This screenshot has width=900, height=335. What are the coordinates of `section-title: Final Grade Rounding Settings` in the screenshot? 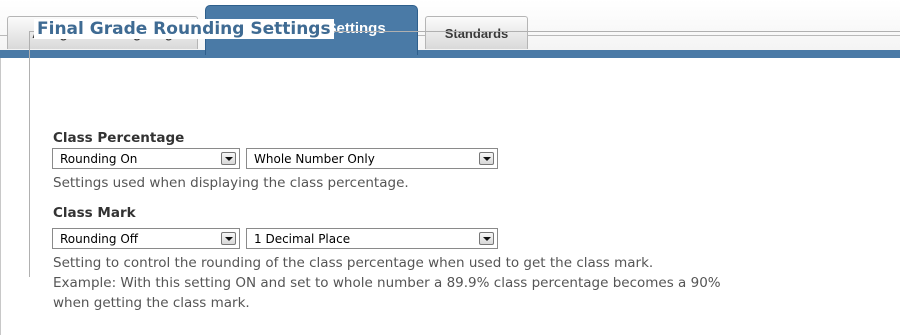 It's located at (184, 29).